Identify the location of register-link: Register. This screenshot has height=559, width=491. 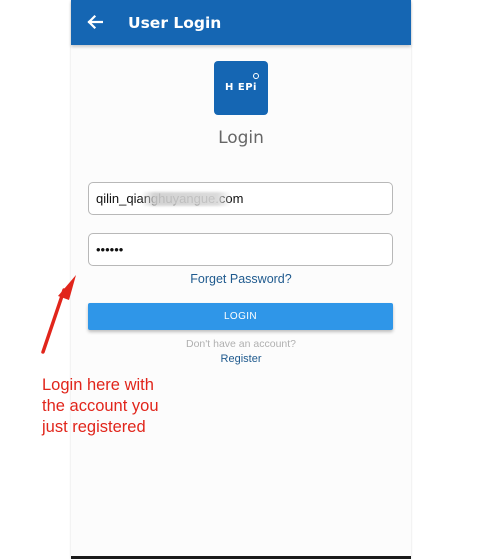
(241, 359).